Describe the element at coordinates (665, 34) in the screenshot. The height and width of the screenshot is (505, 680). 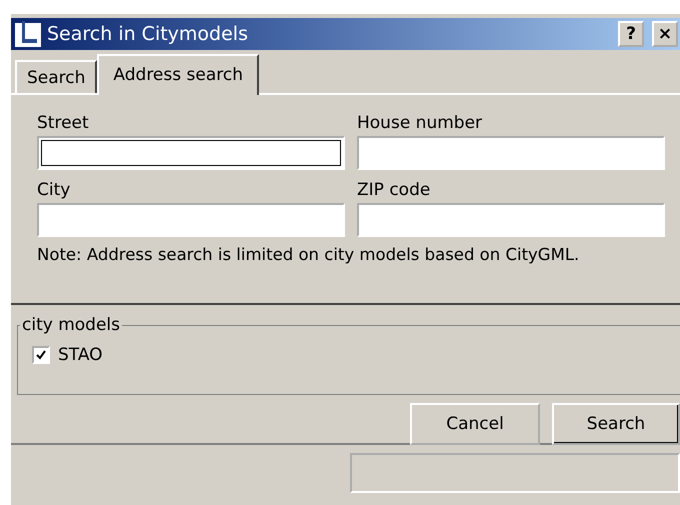
I see `close-button: ×` at that location.